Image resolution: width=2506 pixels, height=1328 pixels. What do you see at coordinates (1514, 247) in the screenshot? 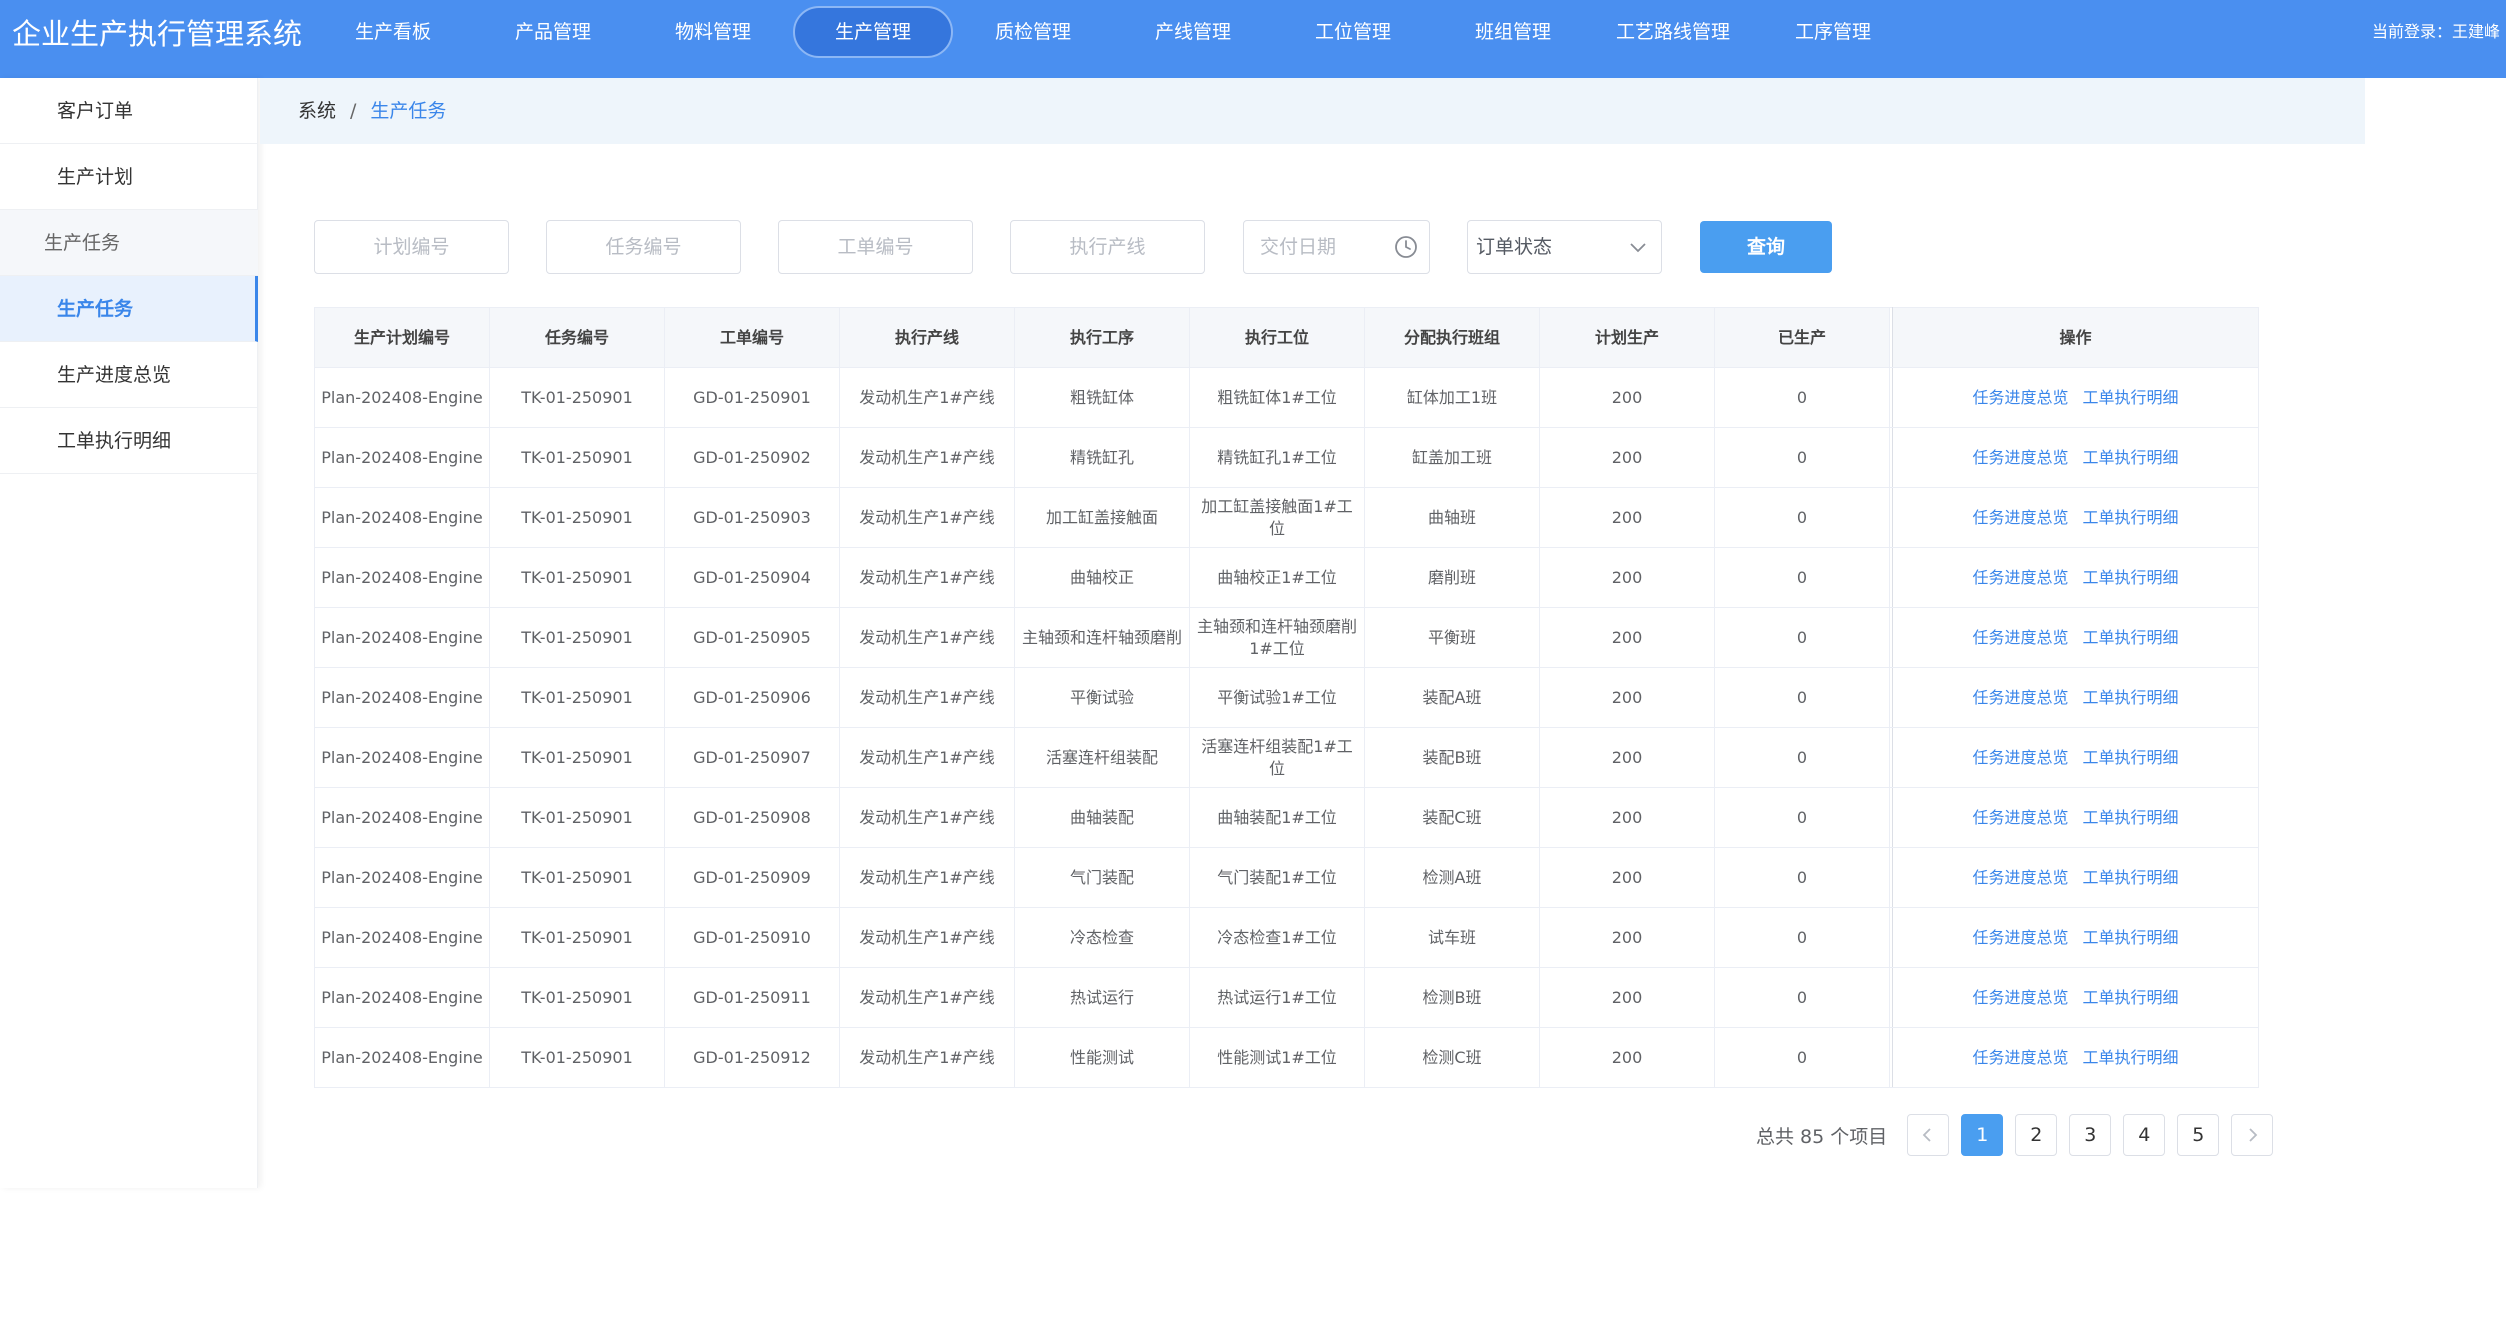
I see `order-status-placeholder: 订单状态` at bounding box center [1514, 247].